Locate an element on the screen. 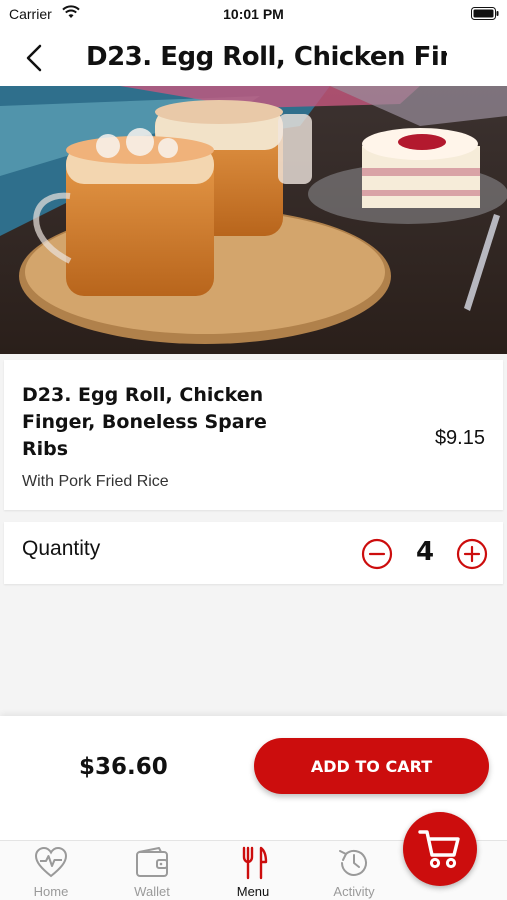 The width and height of the screenshot is (507, 900). history-icon is located at coordinates (353, 862).